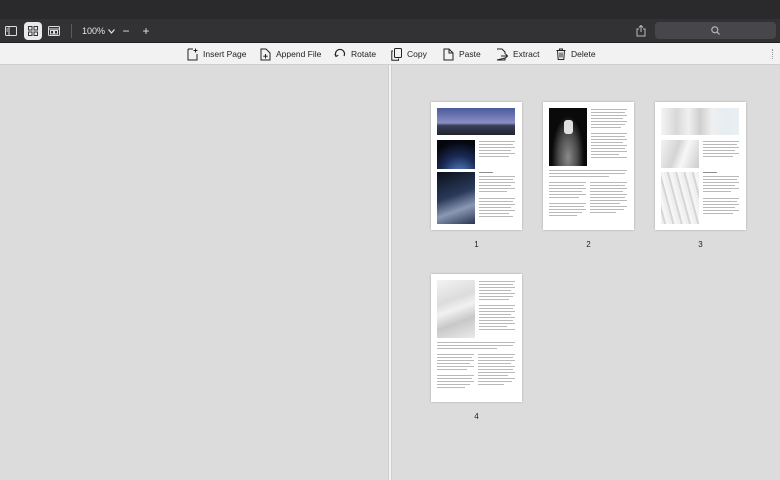  What do you see at coordinates (364, 54) in the screenshot?
I see `rotate-label: Rotate` at bounding box center [364, 54].